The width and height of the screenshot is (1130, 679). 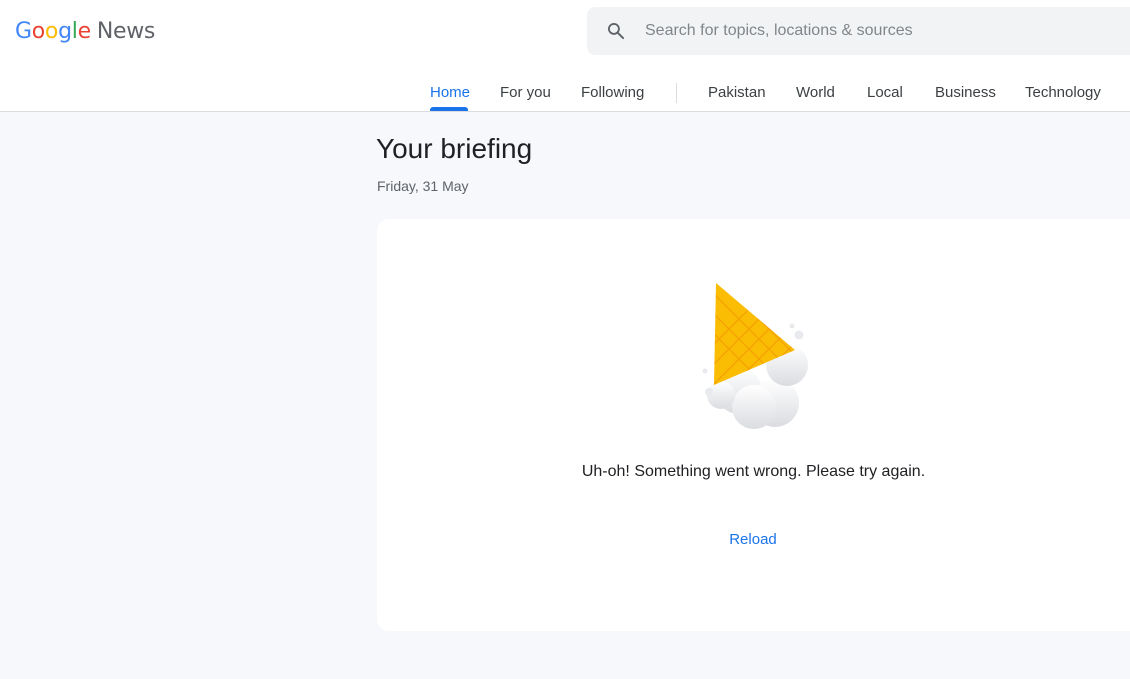 What do you see at coordinates (676, 93) in the screenshot?
I see `nav-divider` at bounding box center [676, 93].